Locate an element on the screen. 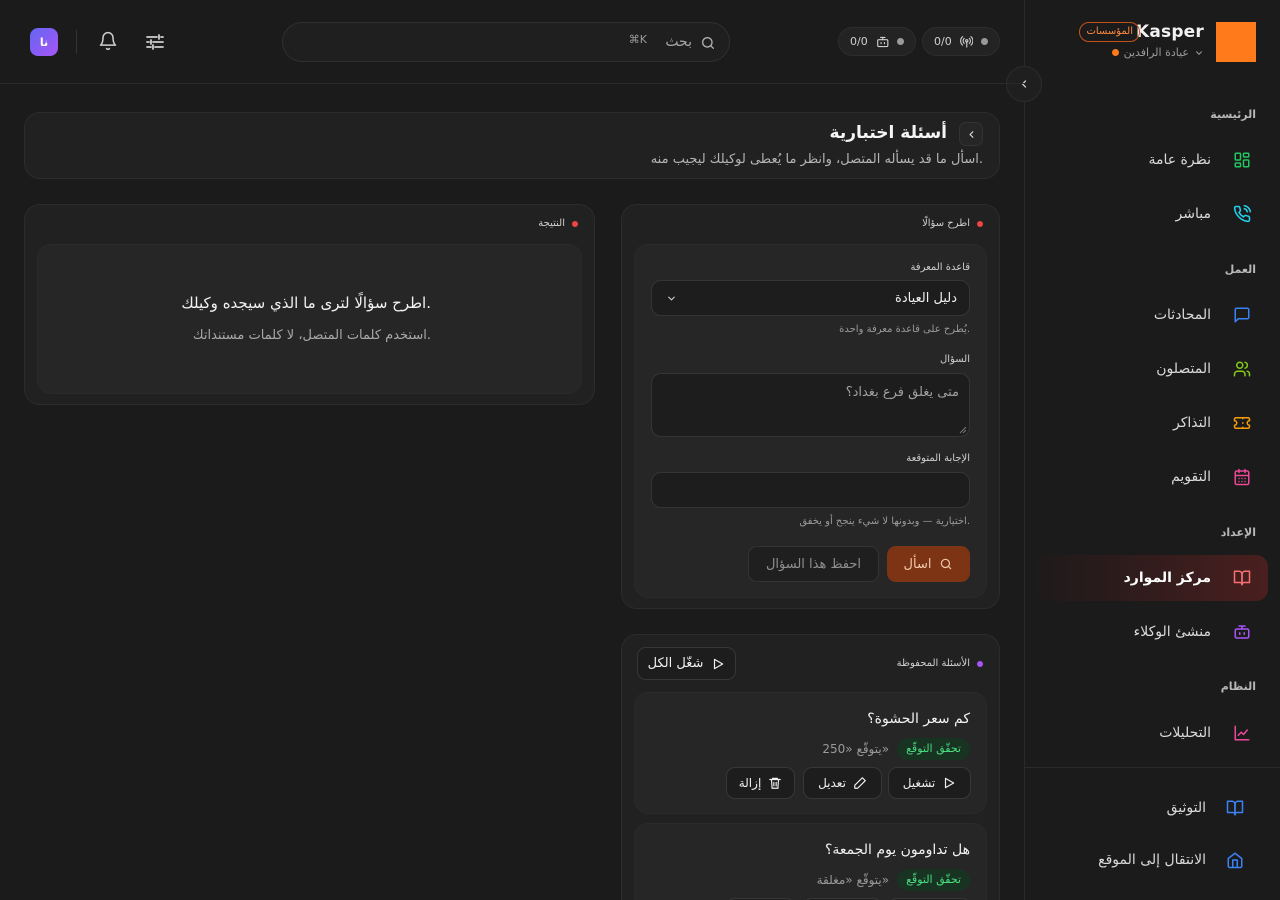 Image resolution: width=1280 pixels, height=900 pixels. saved-question-meta: تحقّق التوقّع يتوقّع «مغلقة» is located at coordinates (893, 880).